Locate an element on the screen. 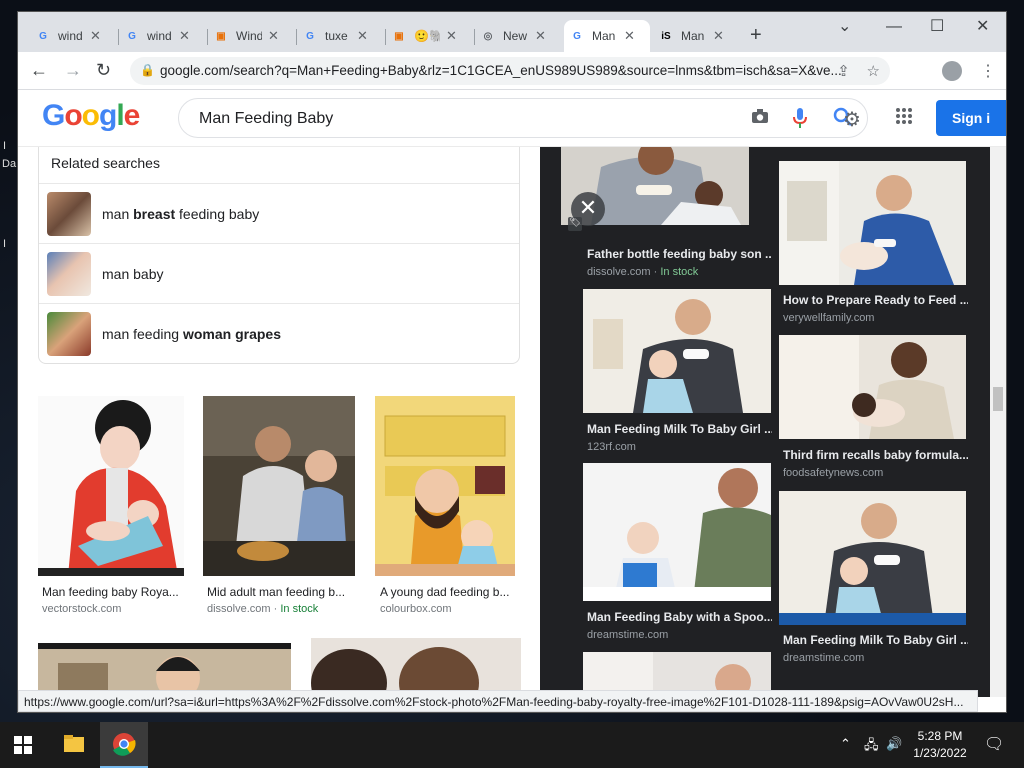 The height and width of the screenshot is (768, 1024). related-search-item: man feeding woman grapes is located at coordinates (279, 333).